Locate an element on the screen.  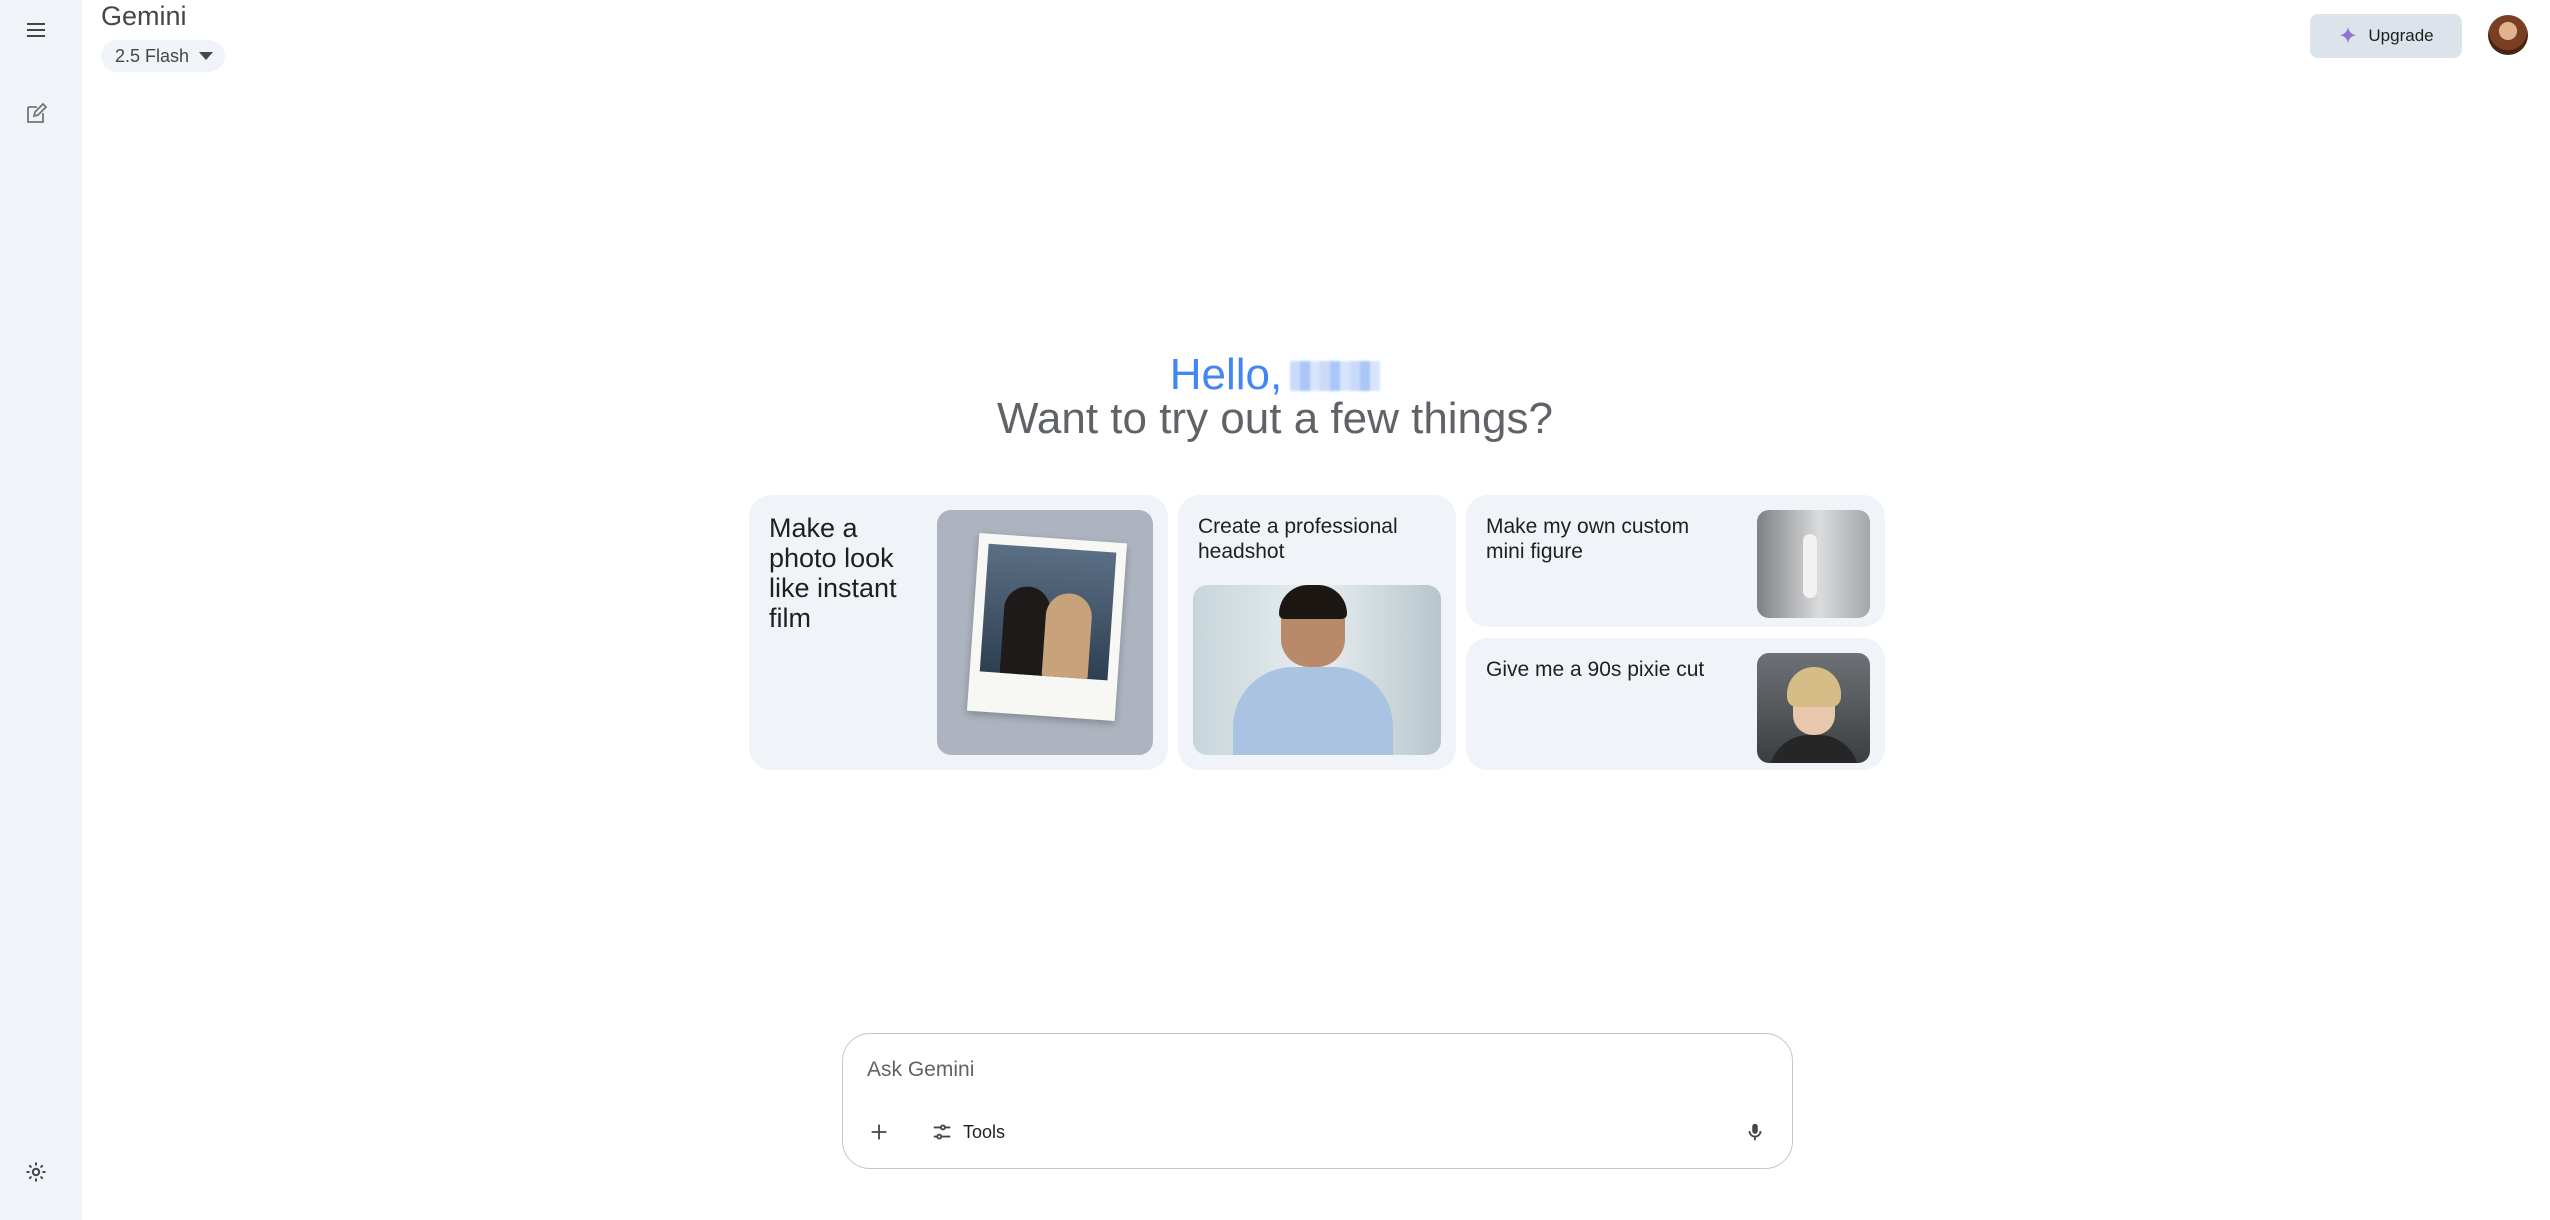
mic-icon is located at coordinates (1755, 1132).